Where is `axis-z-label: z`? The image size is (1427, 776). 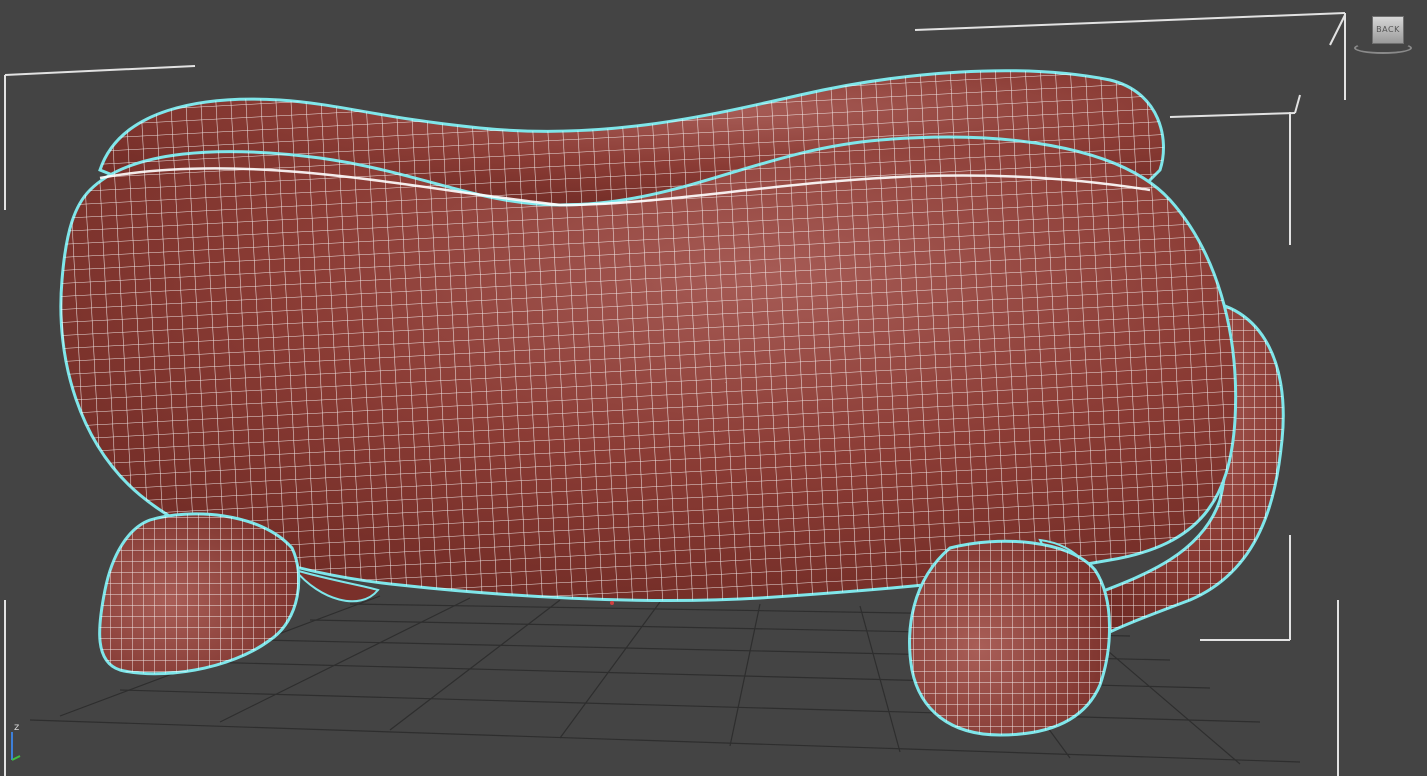
axis-z-label: z is located at coordinates (17, 727).